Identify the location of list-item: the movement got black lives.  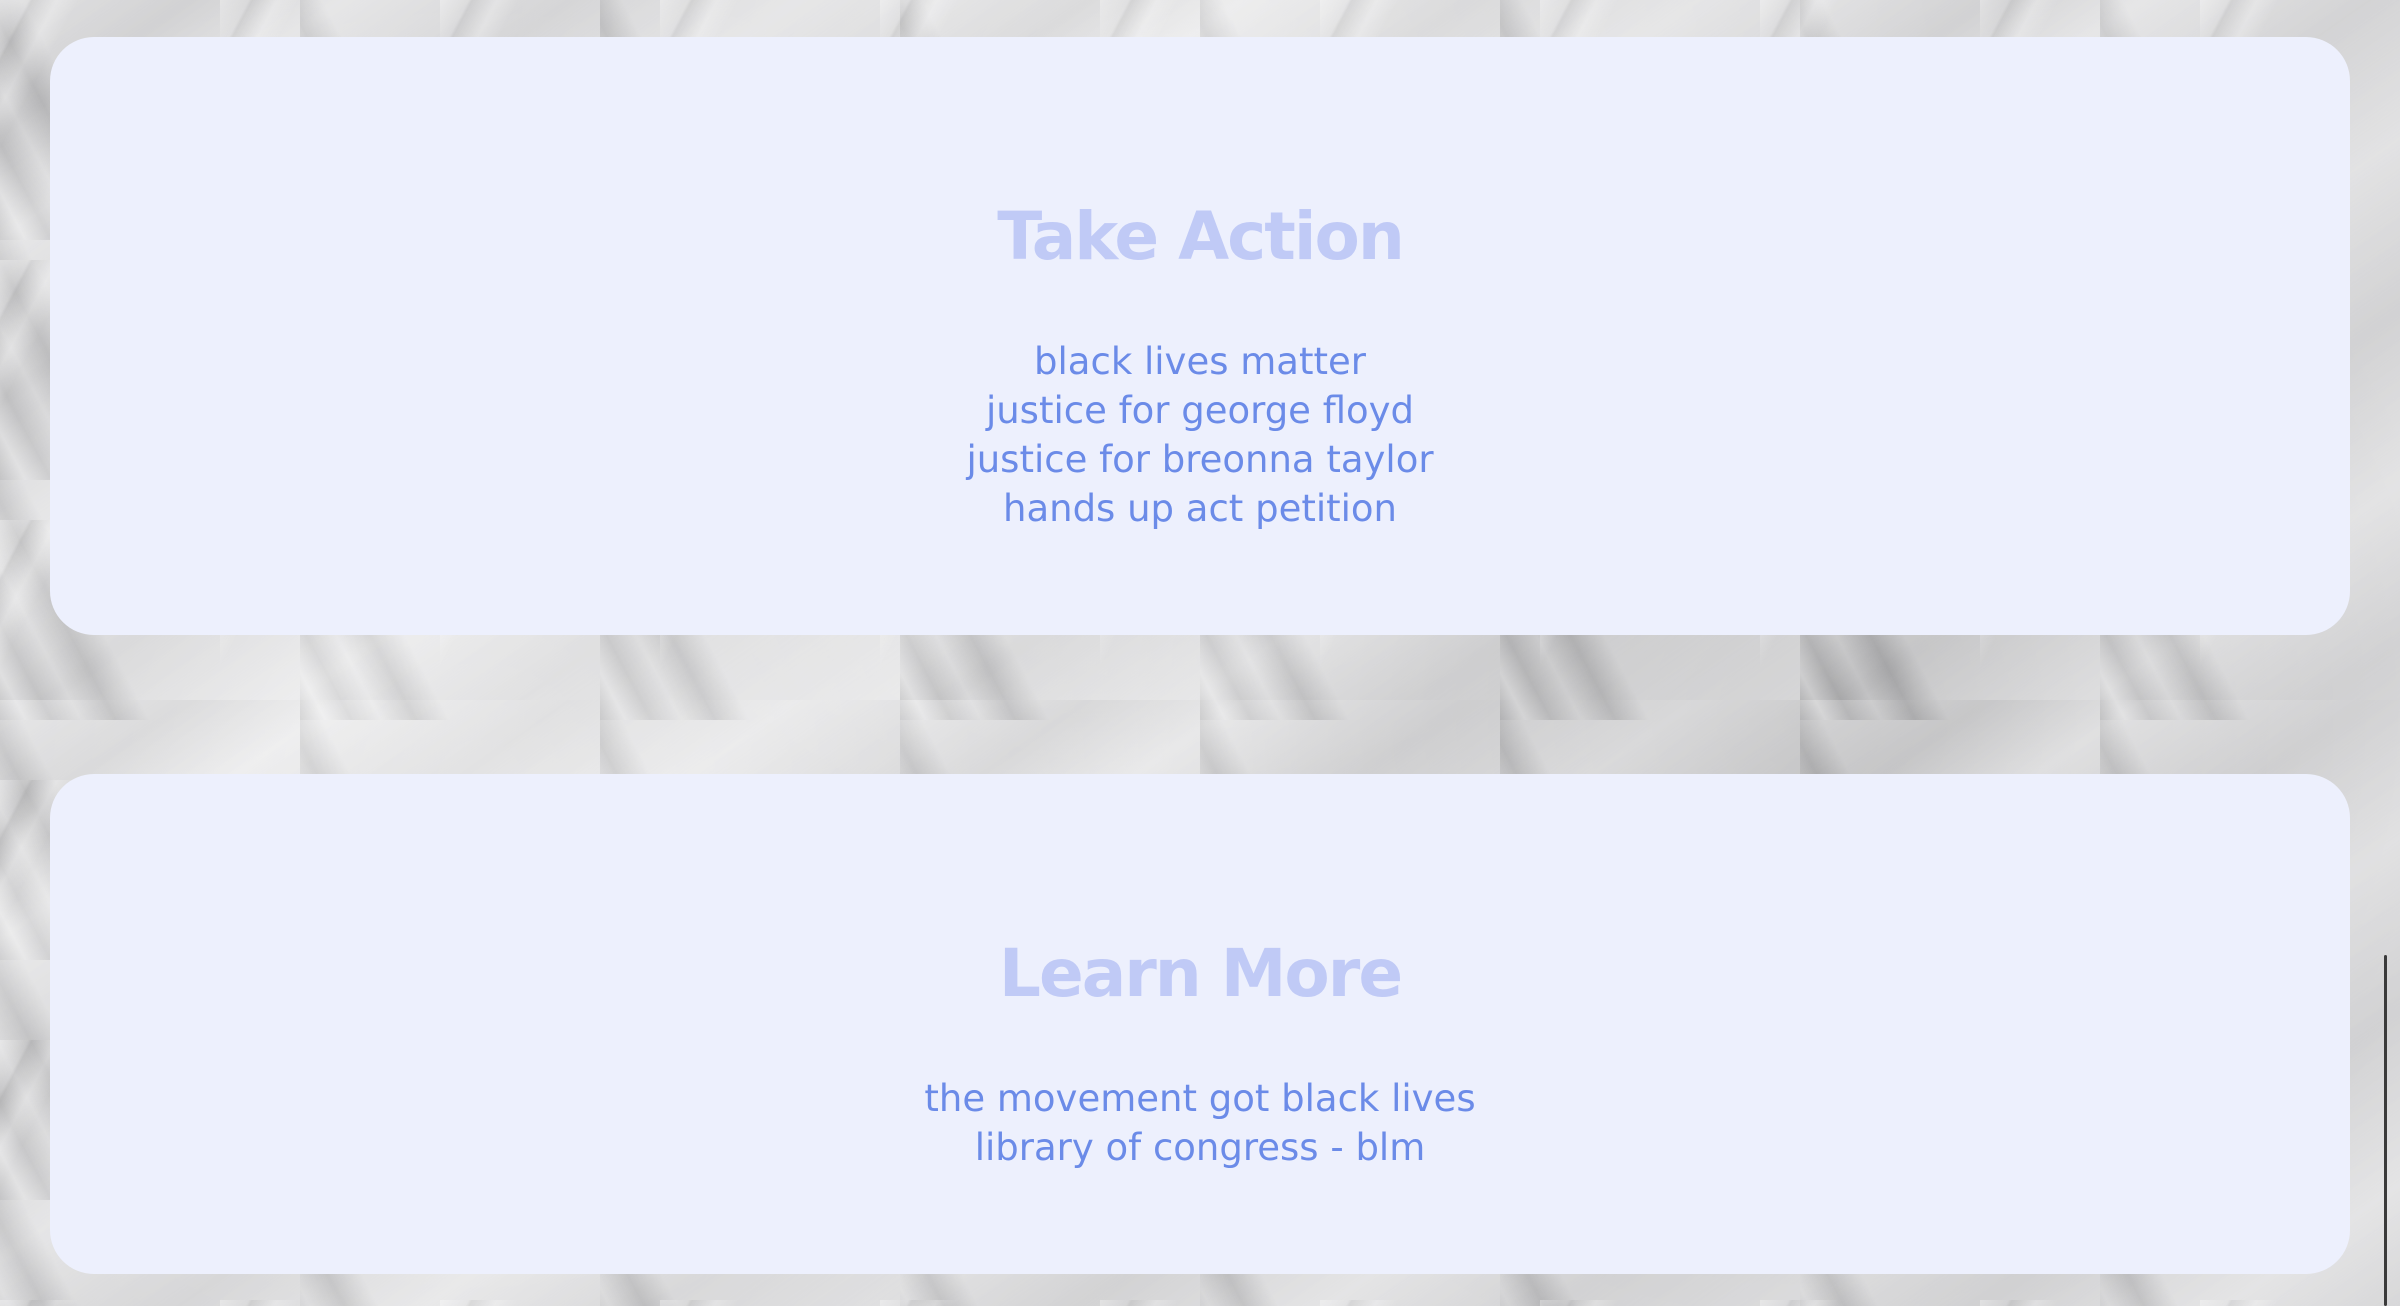
(1200, 1098).